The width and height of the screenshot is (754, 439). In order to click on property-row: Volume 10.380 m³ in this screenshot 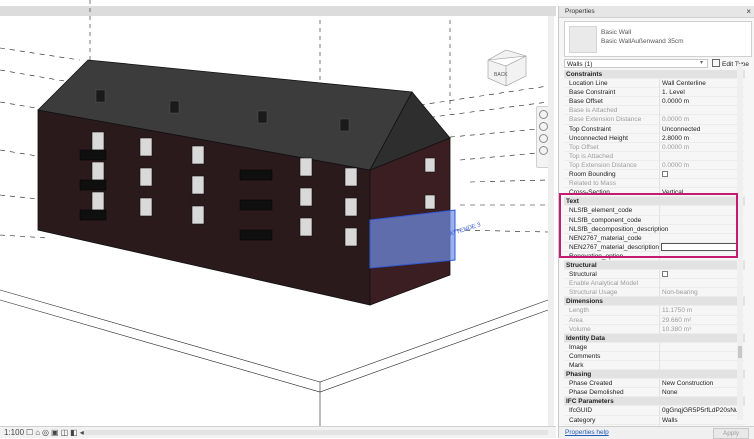, I will do `click(654, 329)`.